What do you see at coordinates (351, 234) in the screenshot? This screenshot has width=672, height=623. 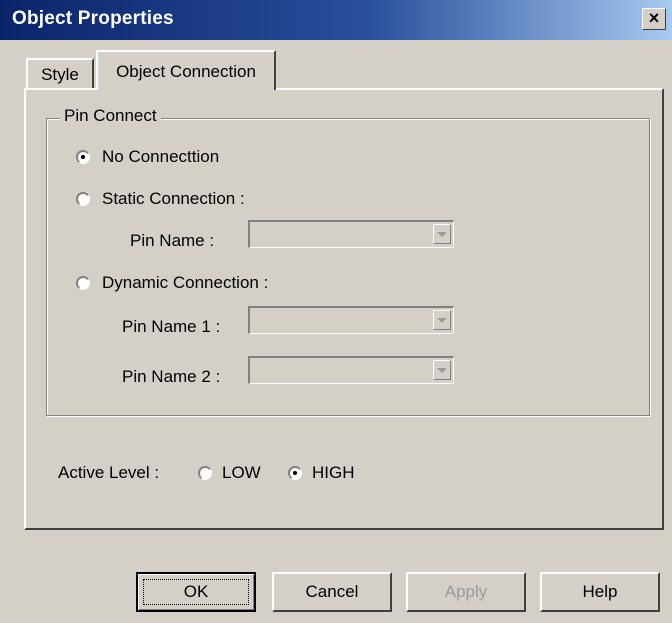 I see `pin-name-combo` at bounding box center [351, 234].